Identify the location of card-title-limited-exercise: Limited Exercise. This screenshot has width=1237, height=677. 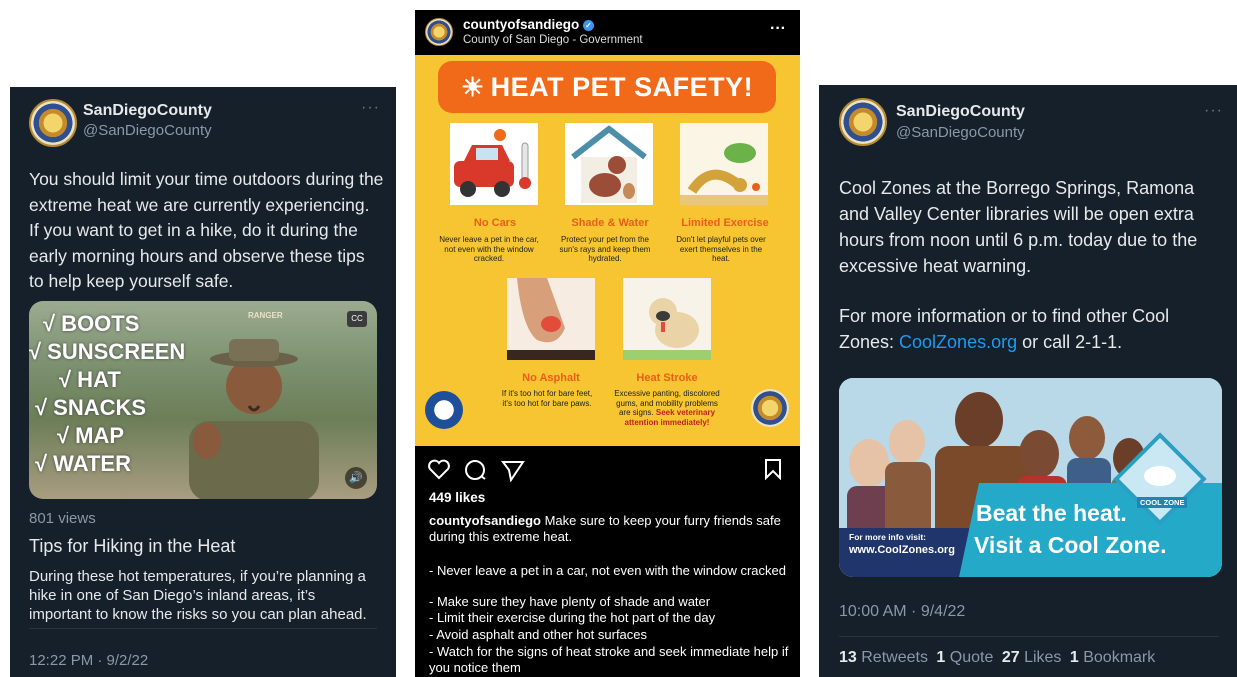
(725, 223).